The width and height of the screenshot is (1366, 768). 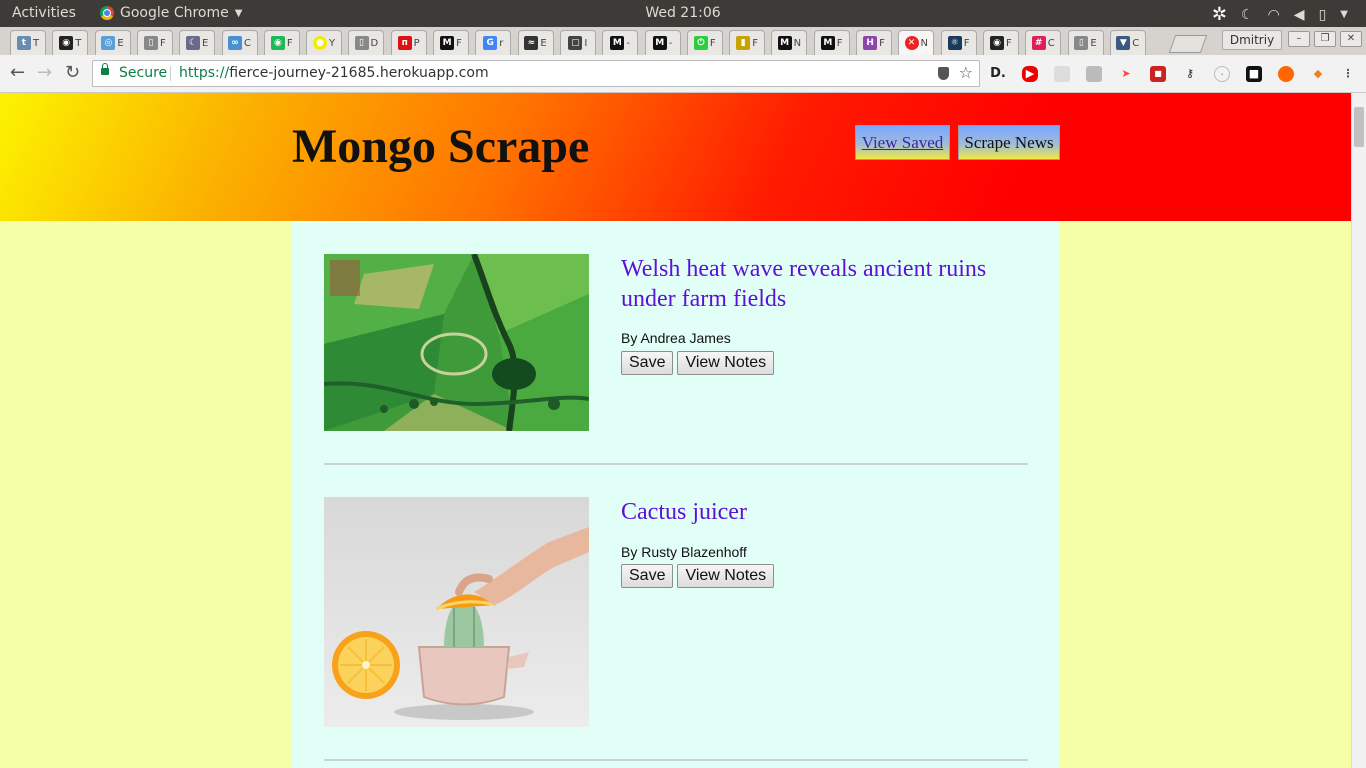 What do you see at coordinates (704, 42) in the screenshot?
I see `browser-tab: ⏻ F` at bounding box center [704, 42].